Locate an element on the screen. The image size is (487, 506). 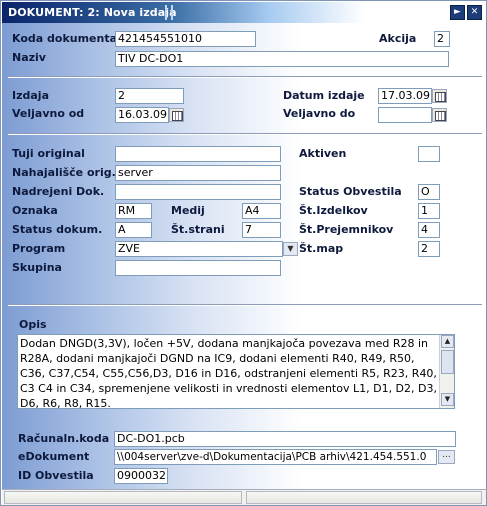
st-prejemnikov-label: Št.Prejemnikov is located at coordinates (346, 229).